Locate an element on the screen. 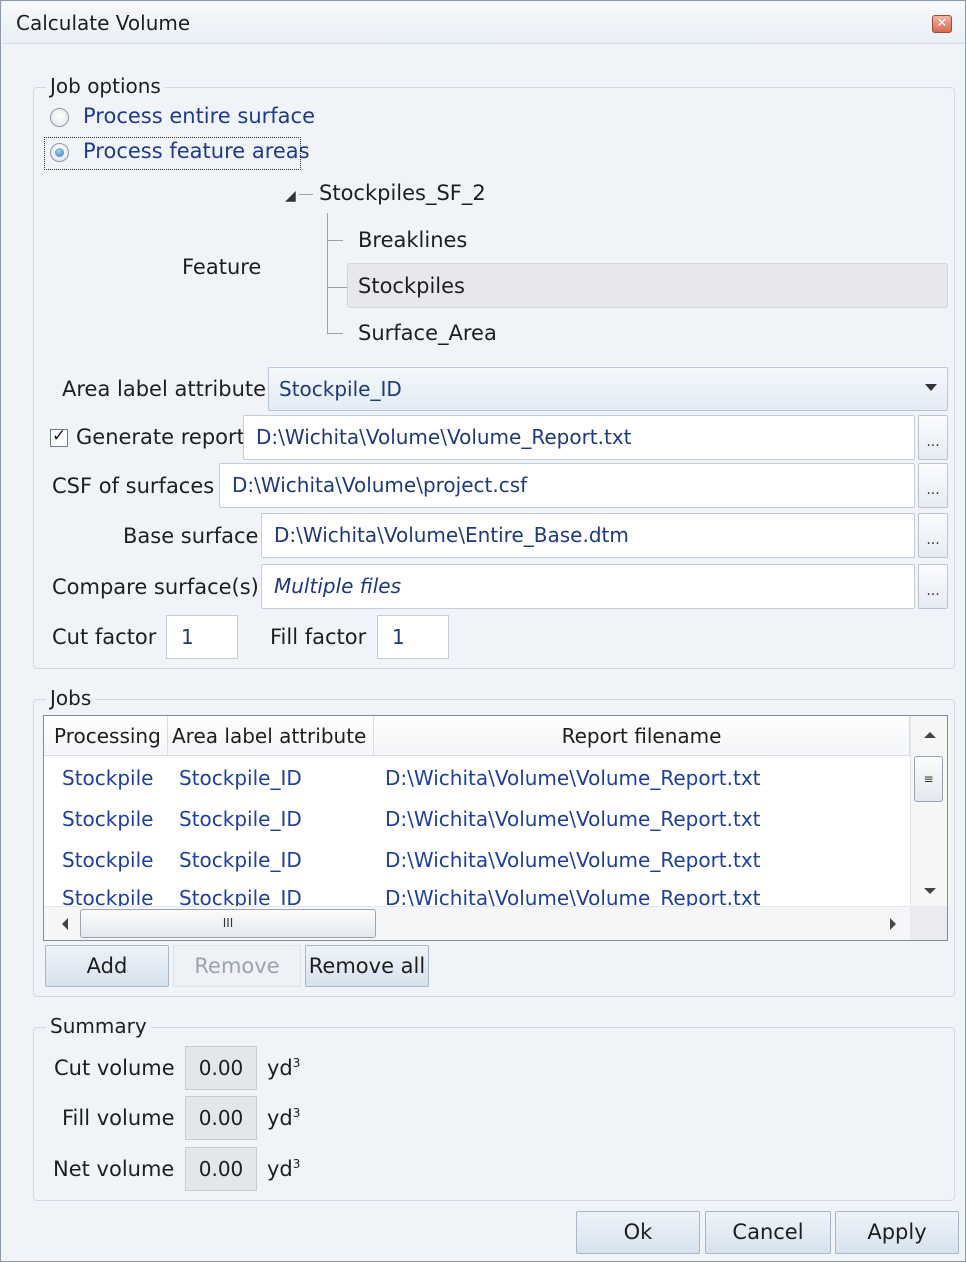 The image size is (966, 1262). apply-button: Apply is located at coordinates (897, 1232).